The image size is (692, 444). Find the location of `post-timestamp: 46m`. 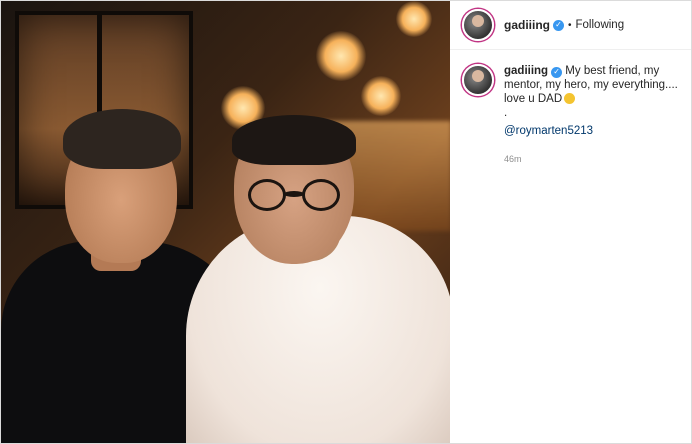

post-timestamp: 46m is located at coordinates (591, 159).